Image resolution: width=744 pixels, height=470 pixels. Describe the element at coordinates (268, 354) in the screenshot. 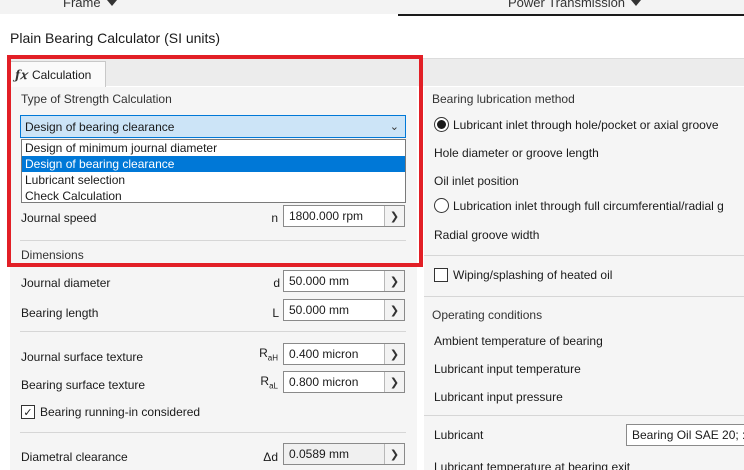

I see `journal-texture-symbol: RaH` at that location.